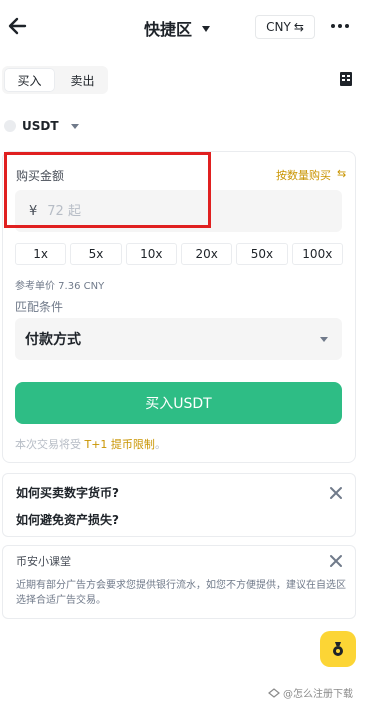 Image resolution: width=376 pixels, height=706 pixels. I want to click on withdrawal-notice: 本次交易将受 T+1 提币限制。, so click(90, 444).